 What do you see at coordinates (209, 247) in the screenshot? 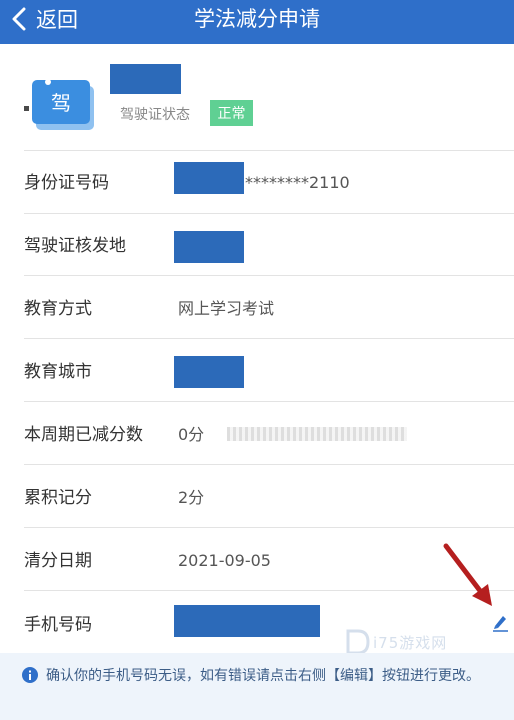
I see `license-issuer-redaction` at bounding box center [209, 247].